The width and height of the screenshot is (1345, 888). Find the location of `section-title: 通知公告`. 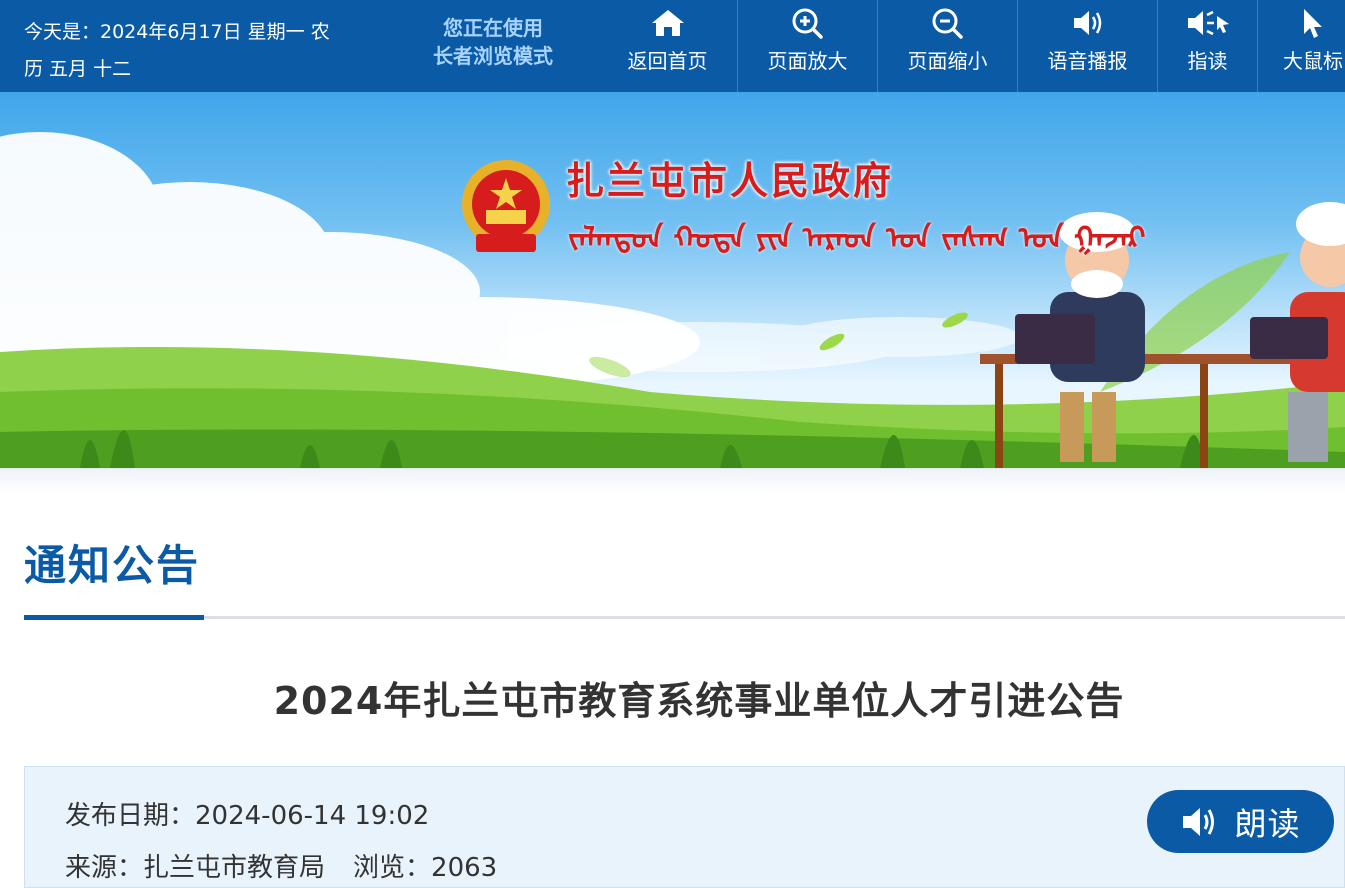

section-title: 通知公告 is located at coordinates (112, 565).